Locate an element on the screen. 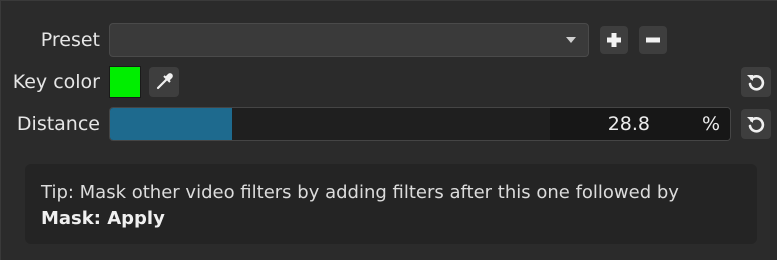 The height and width of the screenshot is (260, 777). minus-icon is located at coordinates (653, 40).